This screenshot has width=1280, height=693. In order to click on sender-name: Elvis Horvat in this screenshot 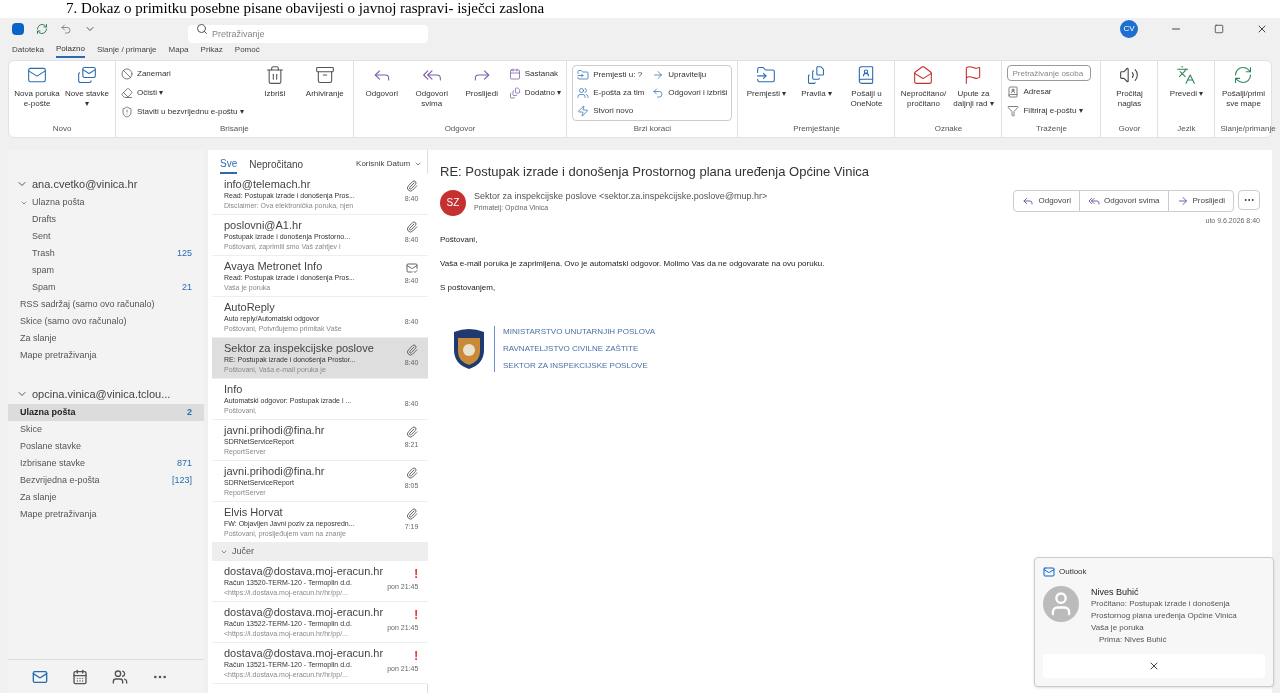, I will do `click(254, 512)`.